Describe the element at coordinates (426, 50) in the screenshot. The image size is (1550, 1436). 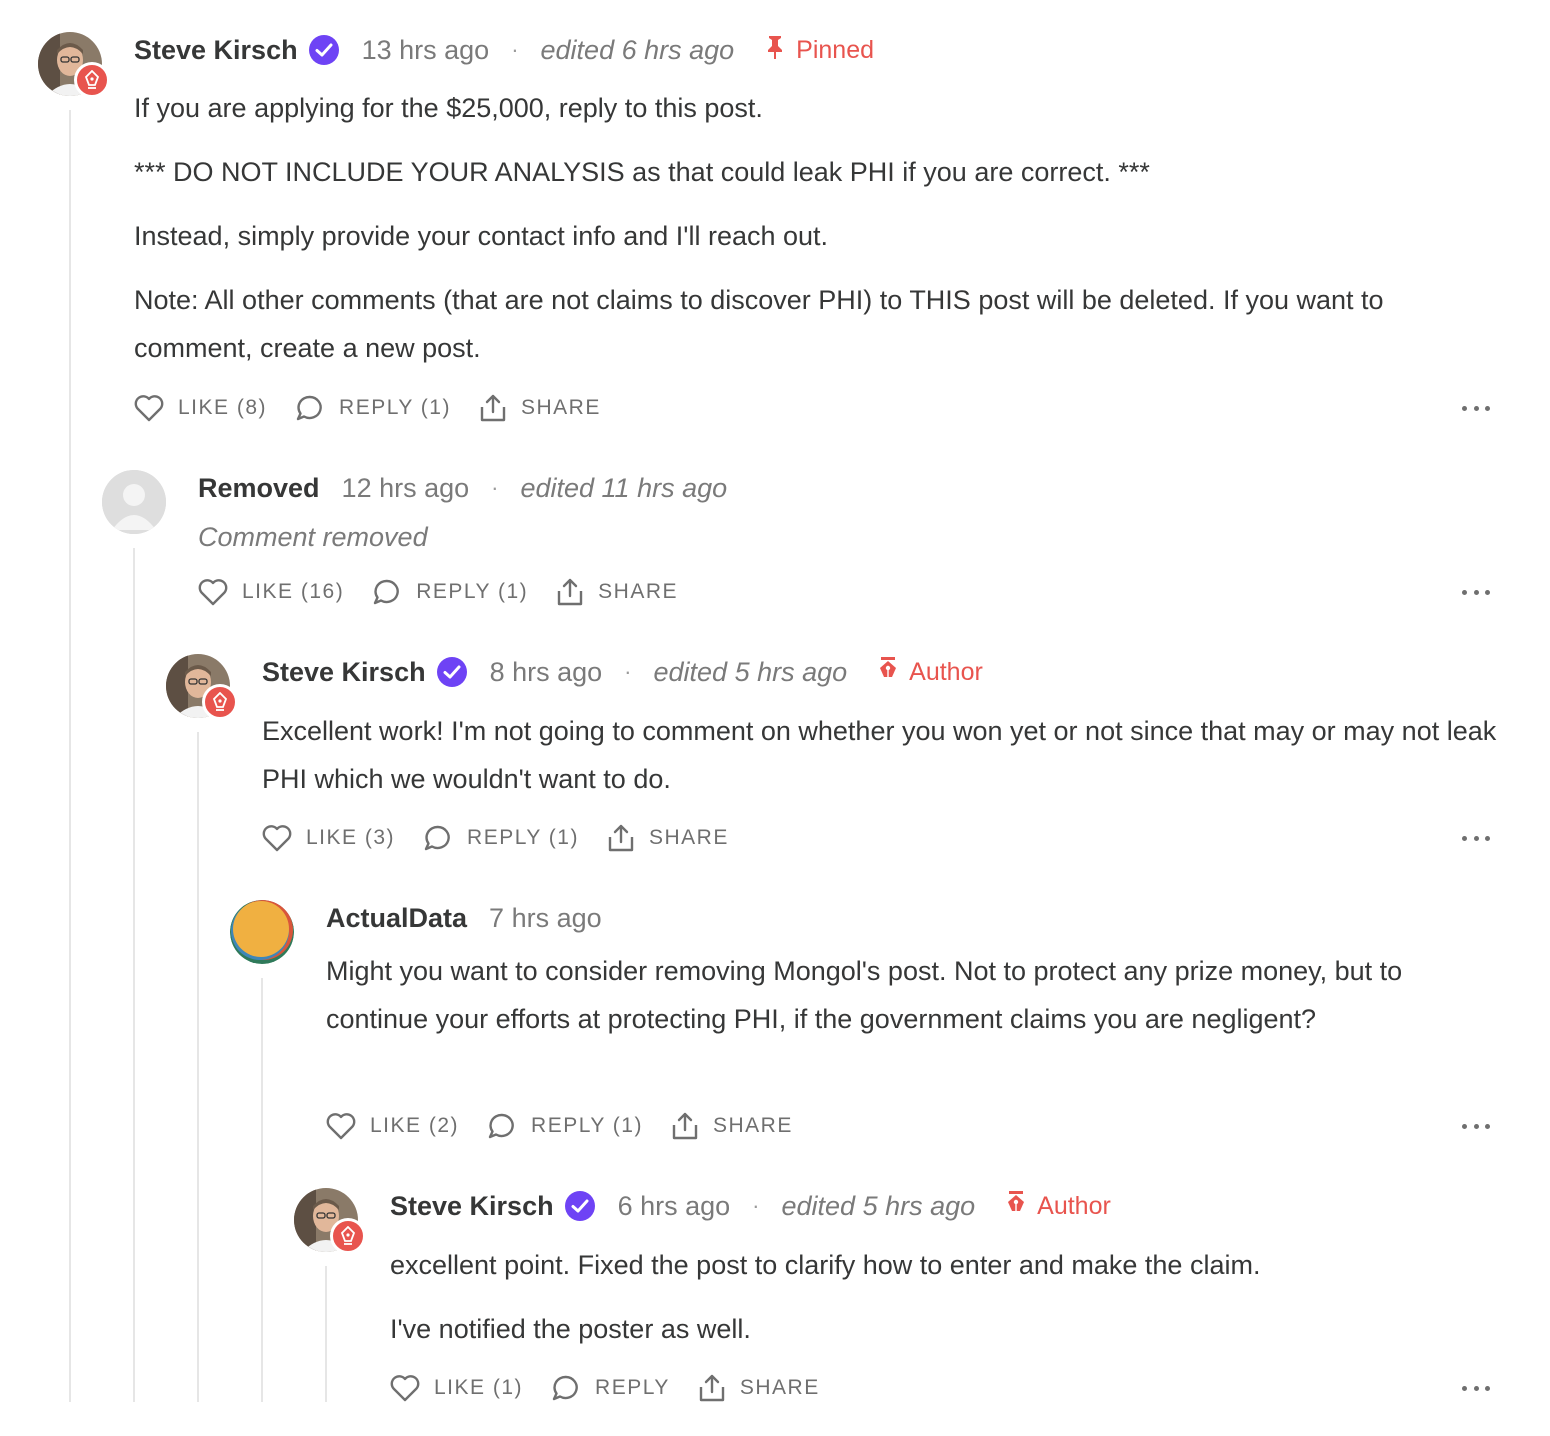
I see `timestamp: 13 hrs ago` at that location.